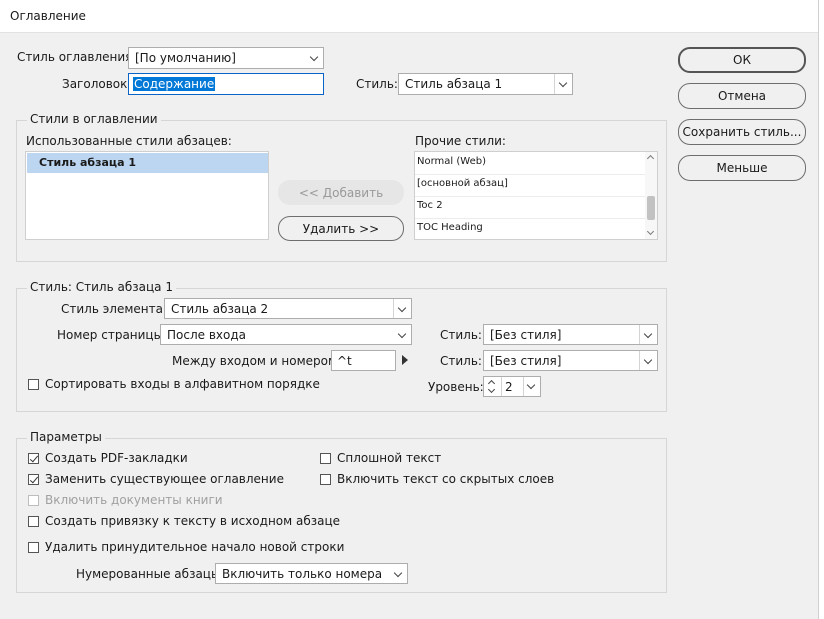 The image size is (824, 619). I want to click on between-input: ^t, so click(363, 360).